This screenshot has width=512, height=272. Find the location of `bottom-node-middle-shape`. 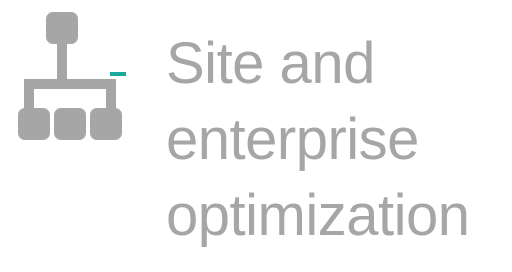

bottom-node-middle-shape is located at coordinates (70, 124).